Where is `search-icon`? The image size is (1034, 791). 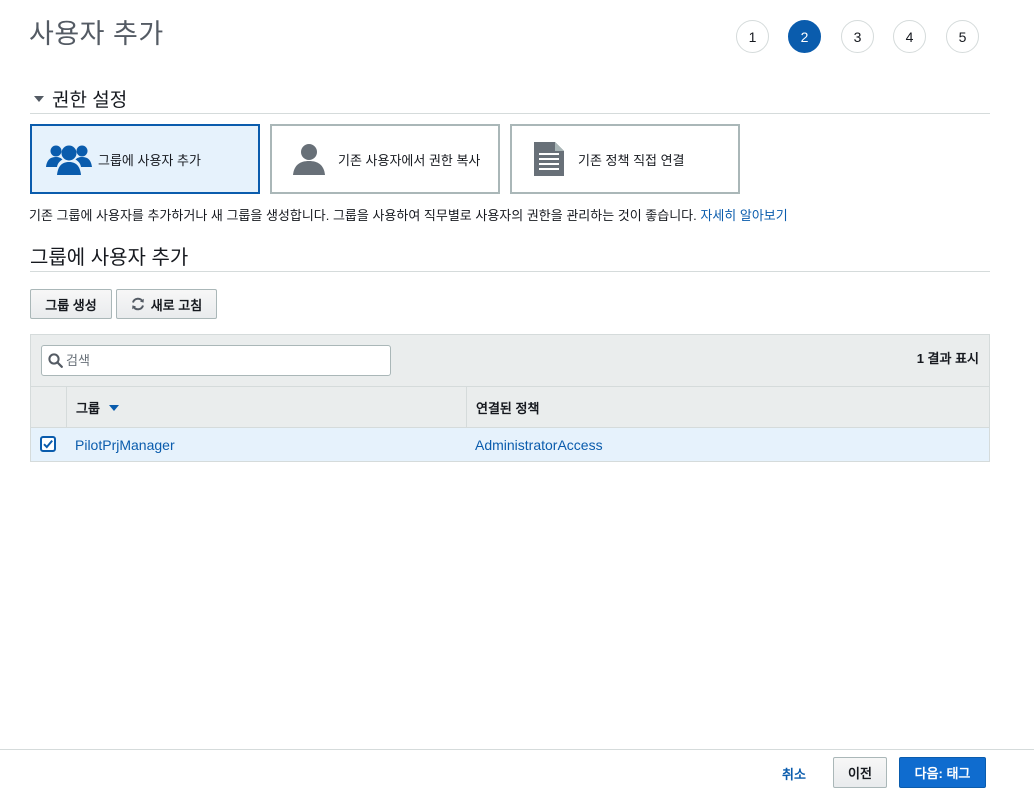 search-icon is located at coordinates (55, 360).